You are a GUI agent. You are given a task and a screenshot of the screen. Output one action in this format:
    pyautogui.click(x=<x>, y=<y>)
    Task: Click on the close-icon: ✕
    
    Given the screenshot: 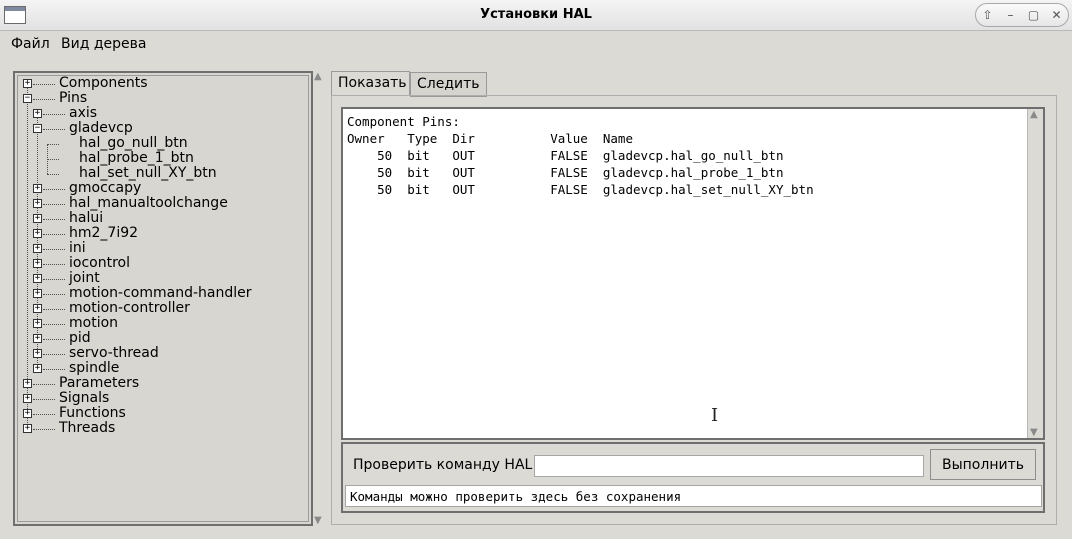 What is the action you would take?
    pyautogui.click(x=1056, y=15)
    